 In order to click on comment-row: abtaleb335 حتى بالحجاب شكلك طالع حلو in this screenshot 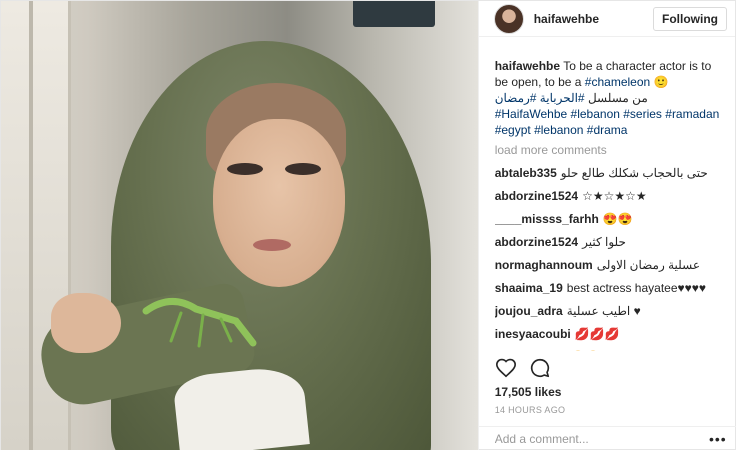, I will do `click(609, 173)`.